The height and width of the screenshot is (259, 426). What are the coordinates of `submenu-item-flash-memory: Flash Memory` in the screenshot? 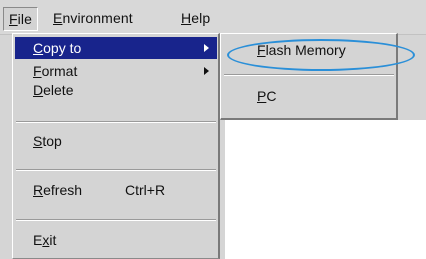 It's located at (301, 50).